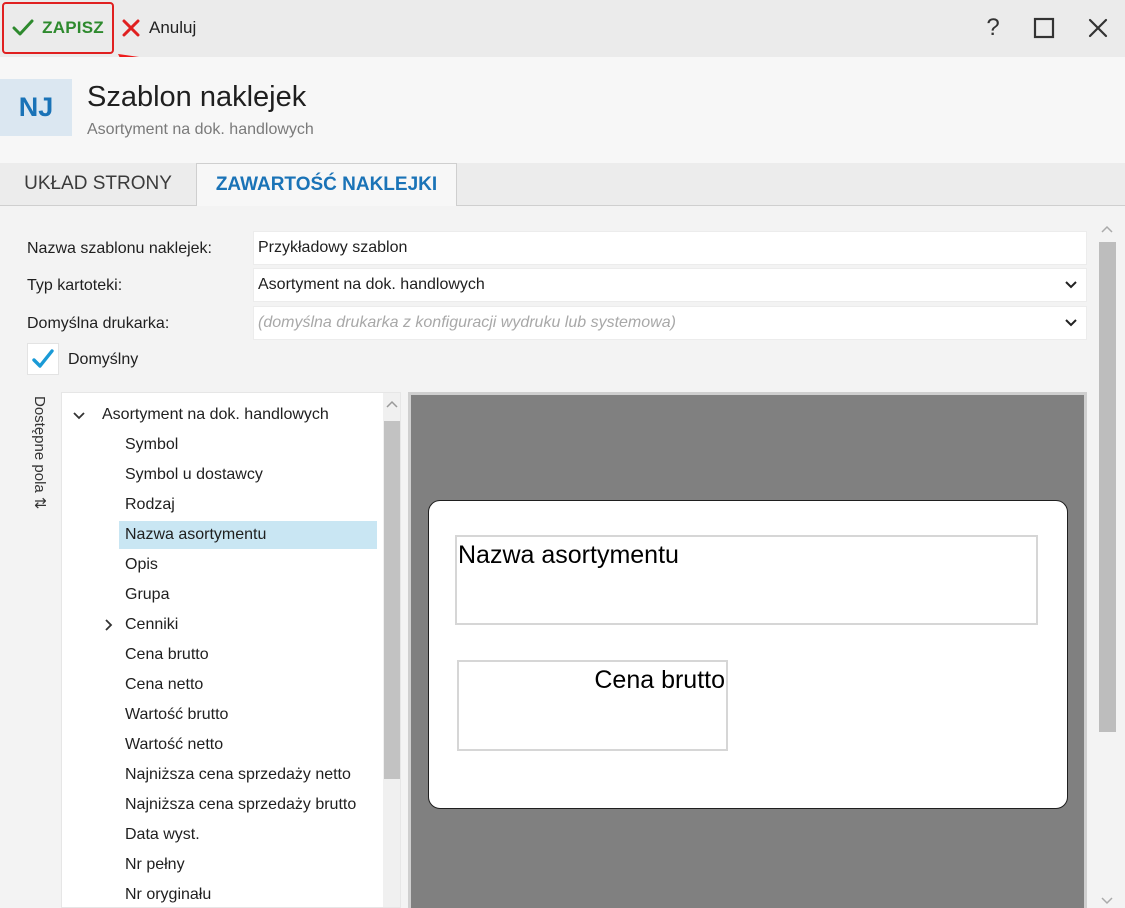 This screenshot has width=1125, height=908. I want to click on tree-item-product-name: Nazwa asortymentu, so click(248, 535).